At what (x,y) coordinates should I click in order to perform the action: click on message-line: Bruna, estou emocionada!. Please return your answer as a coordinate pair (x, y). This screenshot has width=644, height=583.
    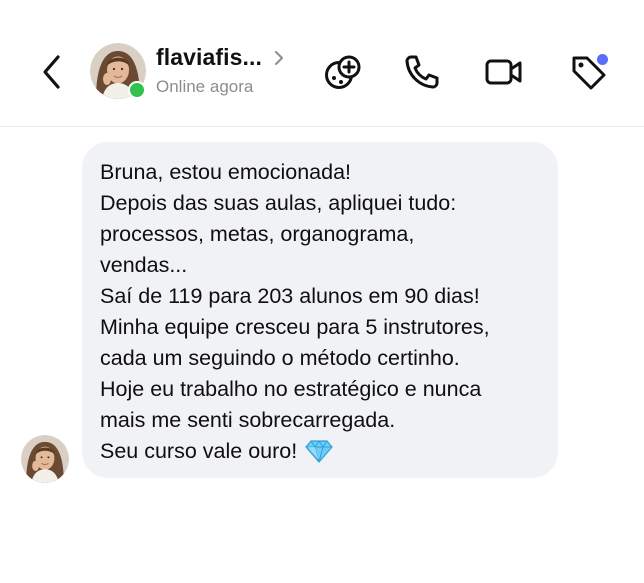
    Looking at the image, I should click on (225, 172).